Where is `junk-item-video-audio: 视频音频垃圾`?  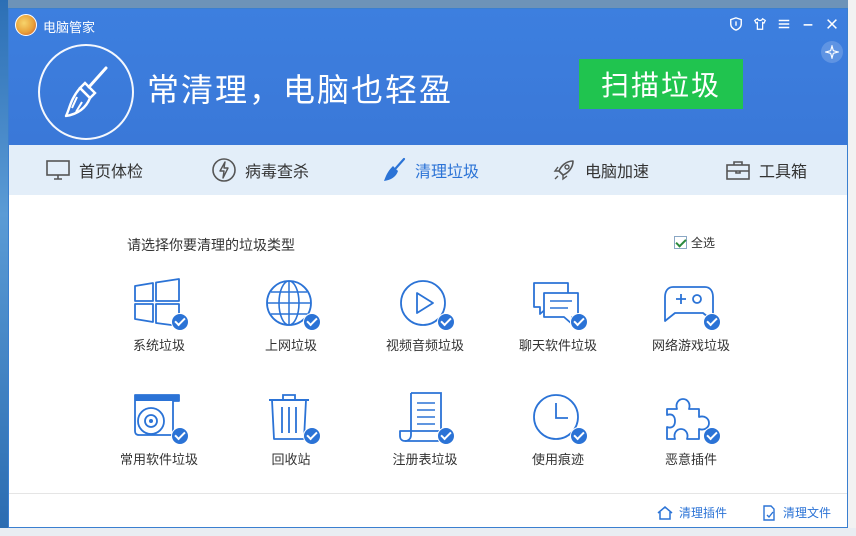 junk-item-video-audio: 视频音频垃圾 is located at coordinates (423, 322).